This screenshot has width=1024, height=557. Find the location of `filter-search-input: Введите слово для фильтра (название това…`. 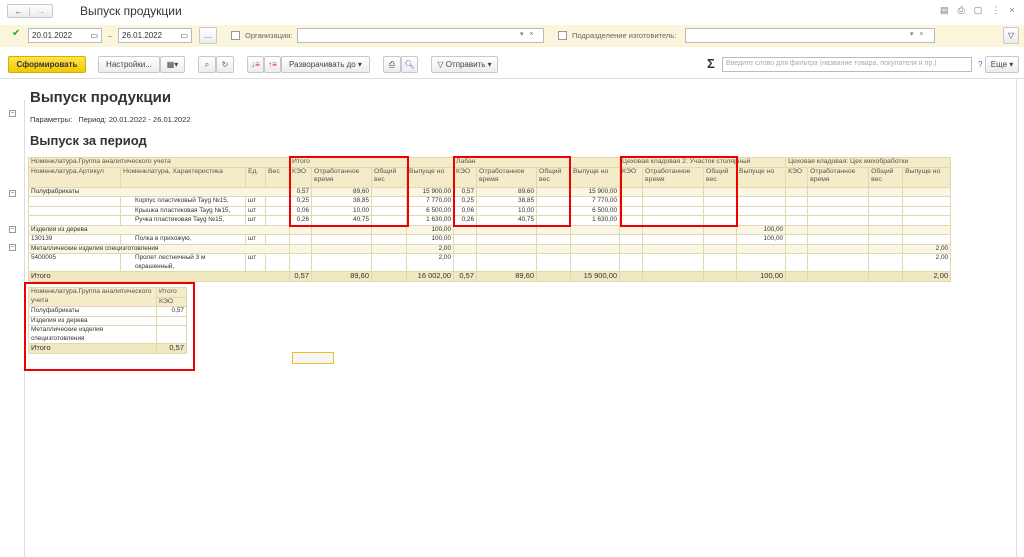

filter-search-input: Введите слово для фильтра (название това… is located at coordinates (847, 64).